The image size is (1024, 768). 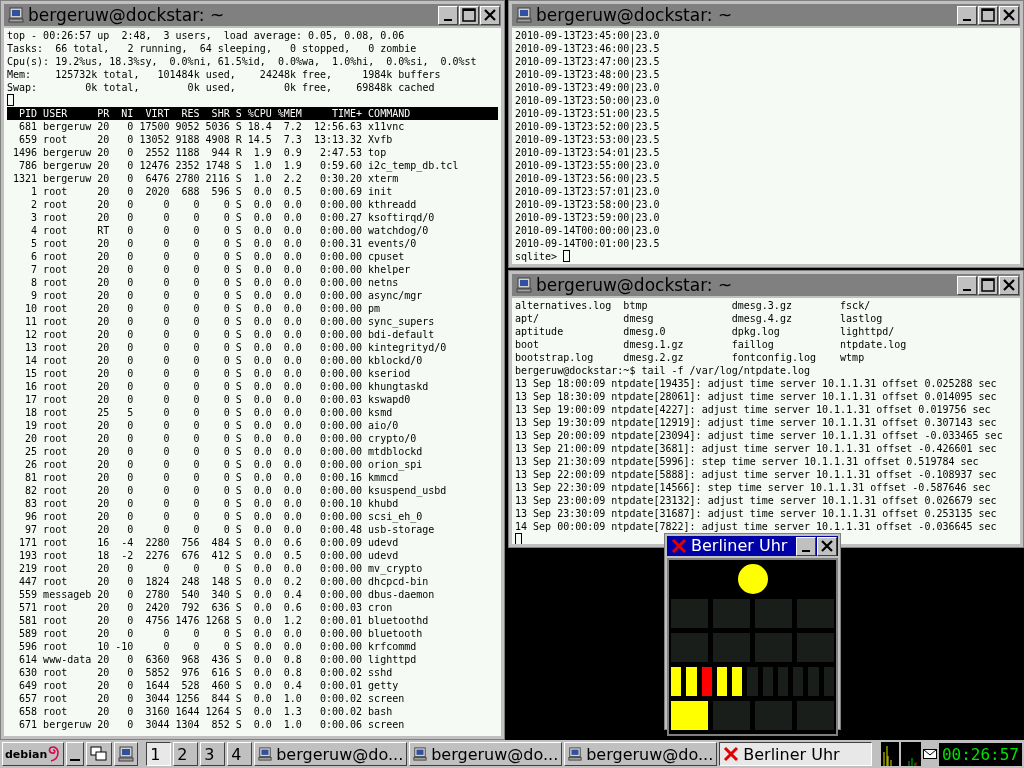 I want to click on table-cell-text: 649, so click(x=28, y=685).